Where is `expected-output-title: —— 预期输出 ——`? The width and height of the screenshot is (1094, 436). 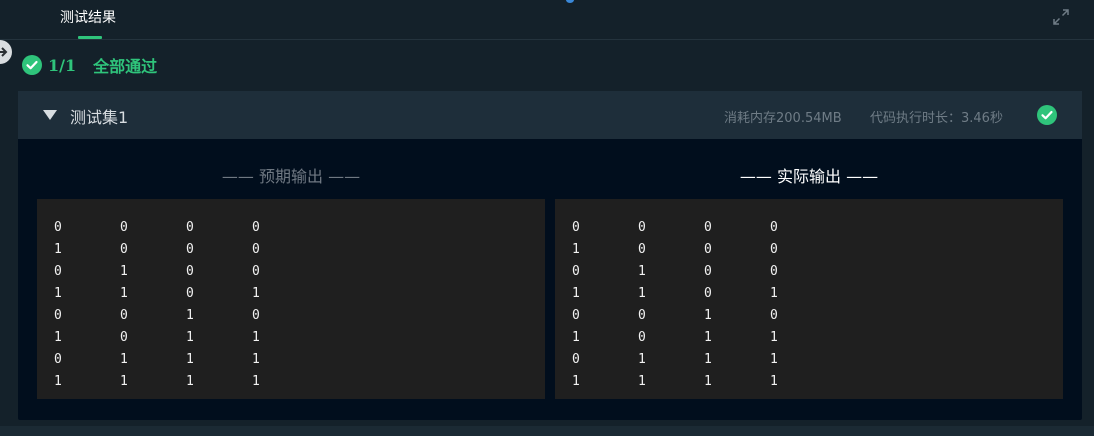 expected-output-title: —— 预期输出 —— is located at coordinates (291, 176).